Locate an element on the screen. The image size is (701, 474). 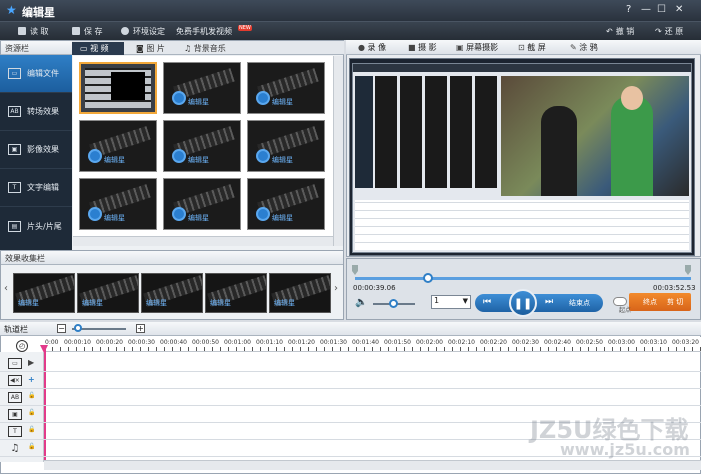
sidebar-item-transition: AB 转场效果 is located at coordinates (36, 112).